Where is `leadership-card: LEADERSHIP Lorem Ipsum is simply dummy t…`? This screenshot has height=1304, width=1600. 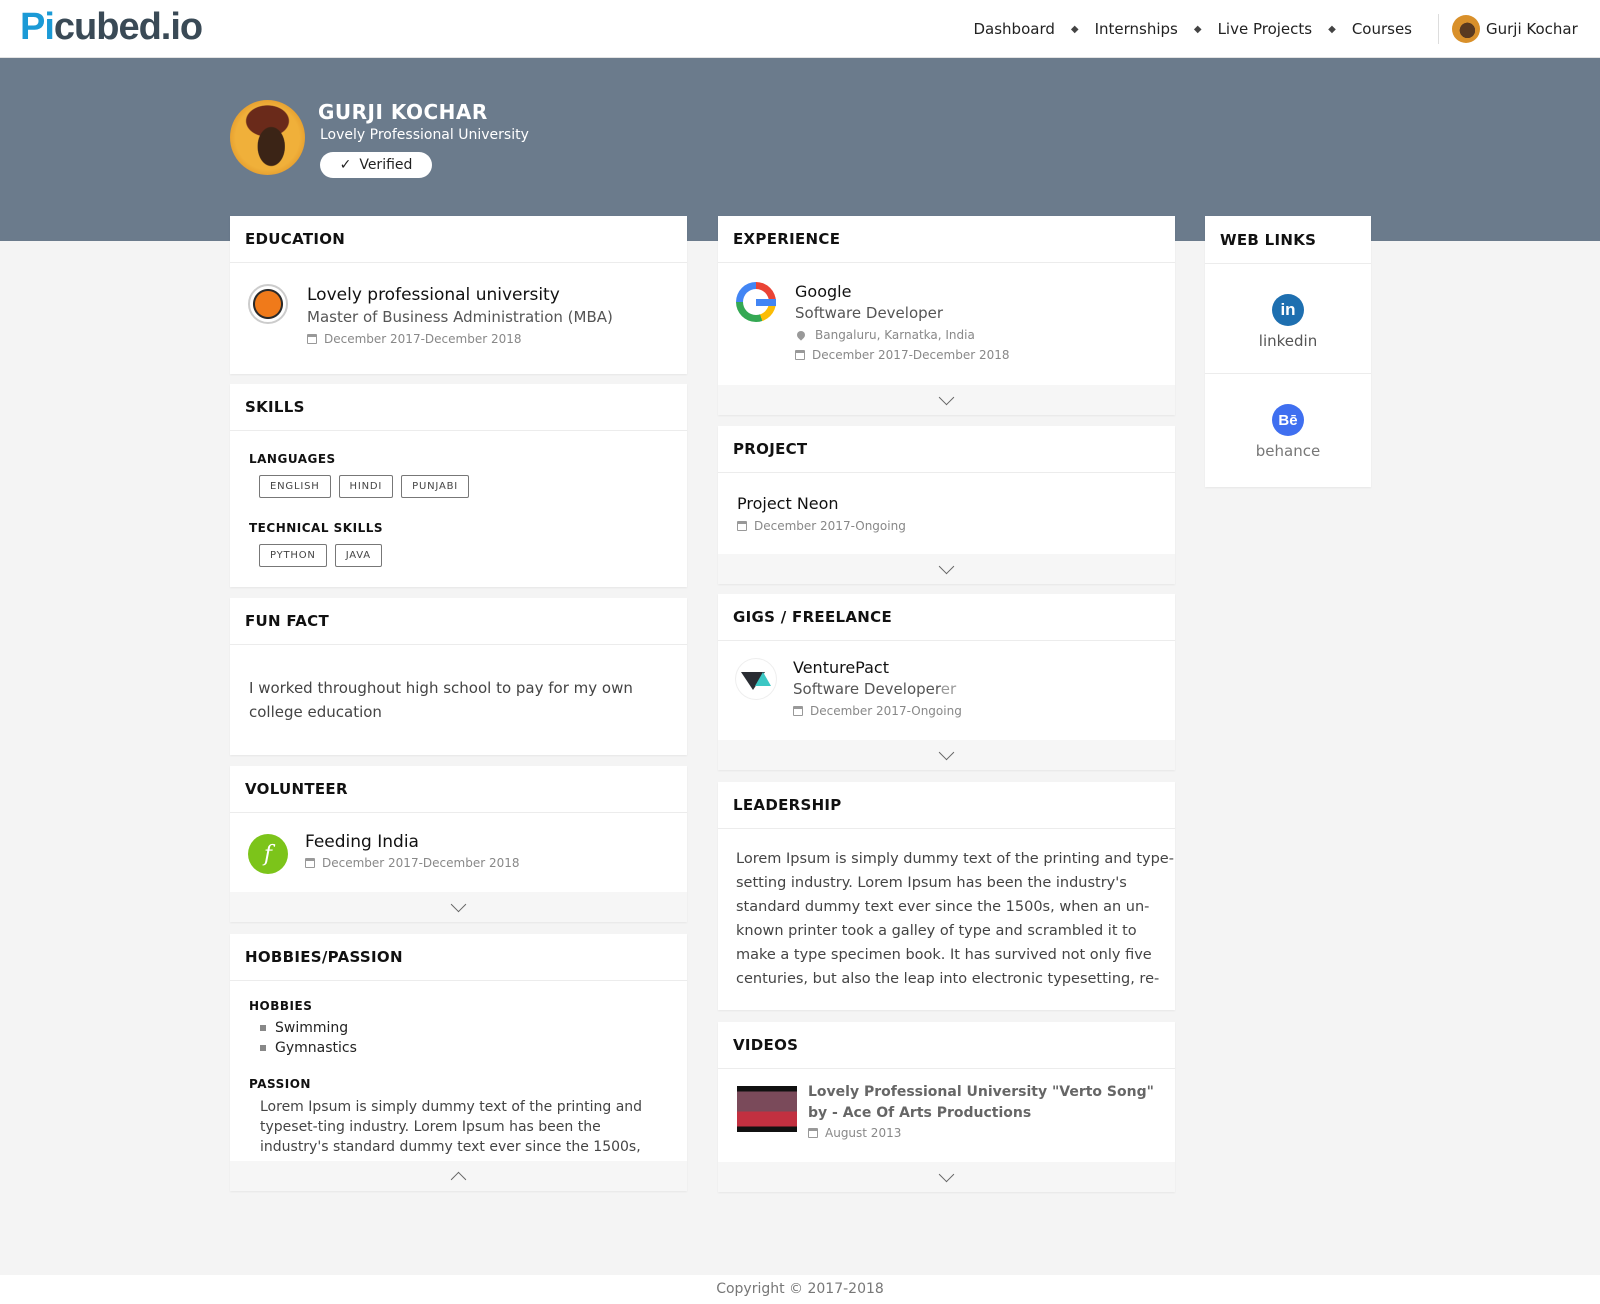
leadership-card: LEADERSHIP Lorem Ipsum is simply dummy t… is located at coordinates (946, 896).